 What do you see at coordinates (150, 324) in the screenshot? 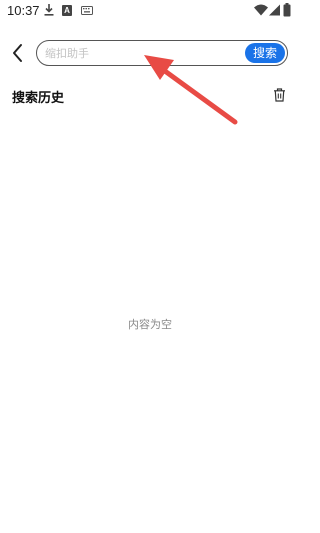
I see `empty-state-text: 内容为空` at bounding box center [150, 324].